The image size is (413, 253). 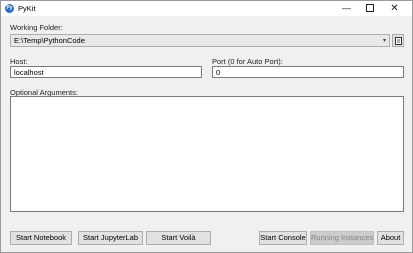 I want to click on maximize-button, so click(x=369, y=8).